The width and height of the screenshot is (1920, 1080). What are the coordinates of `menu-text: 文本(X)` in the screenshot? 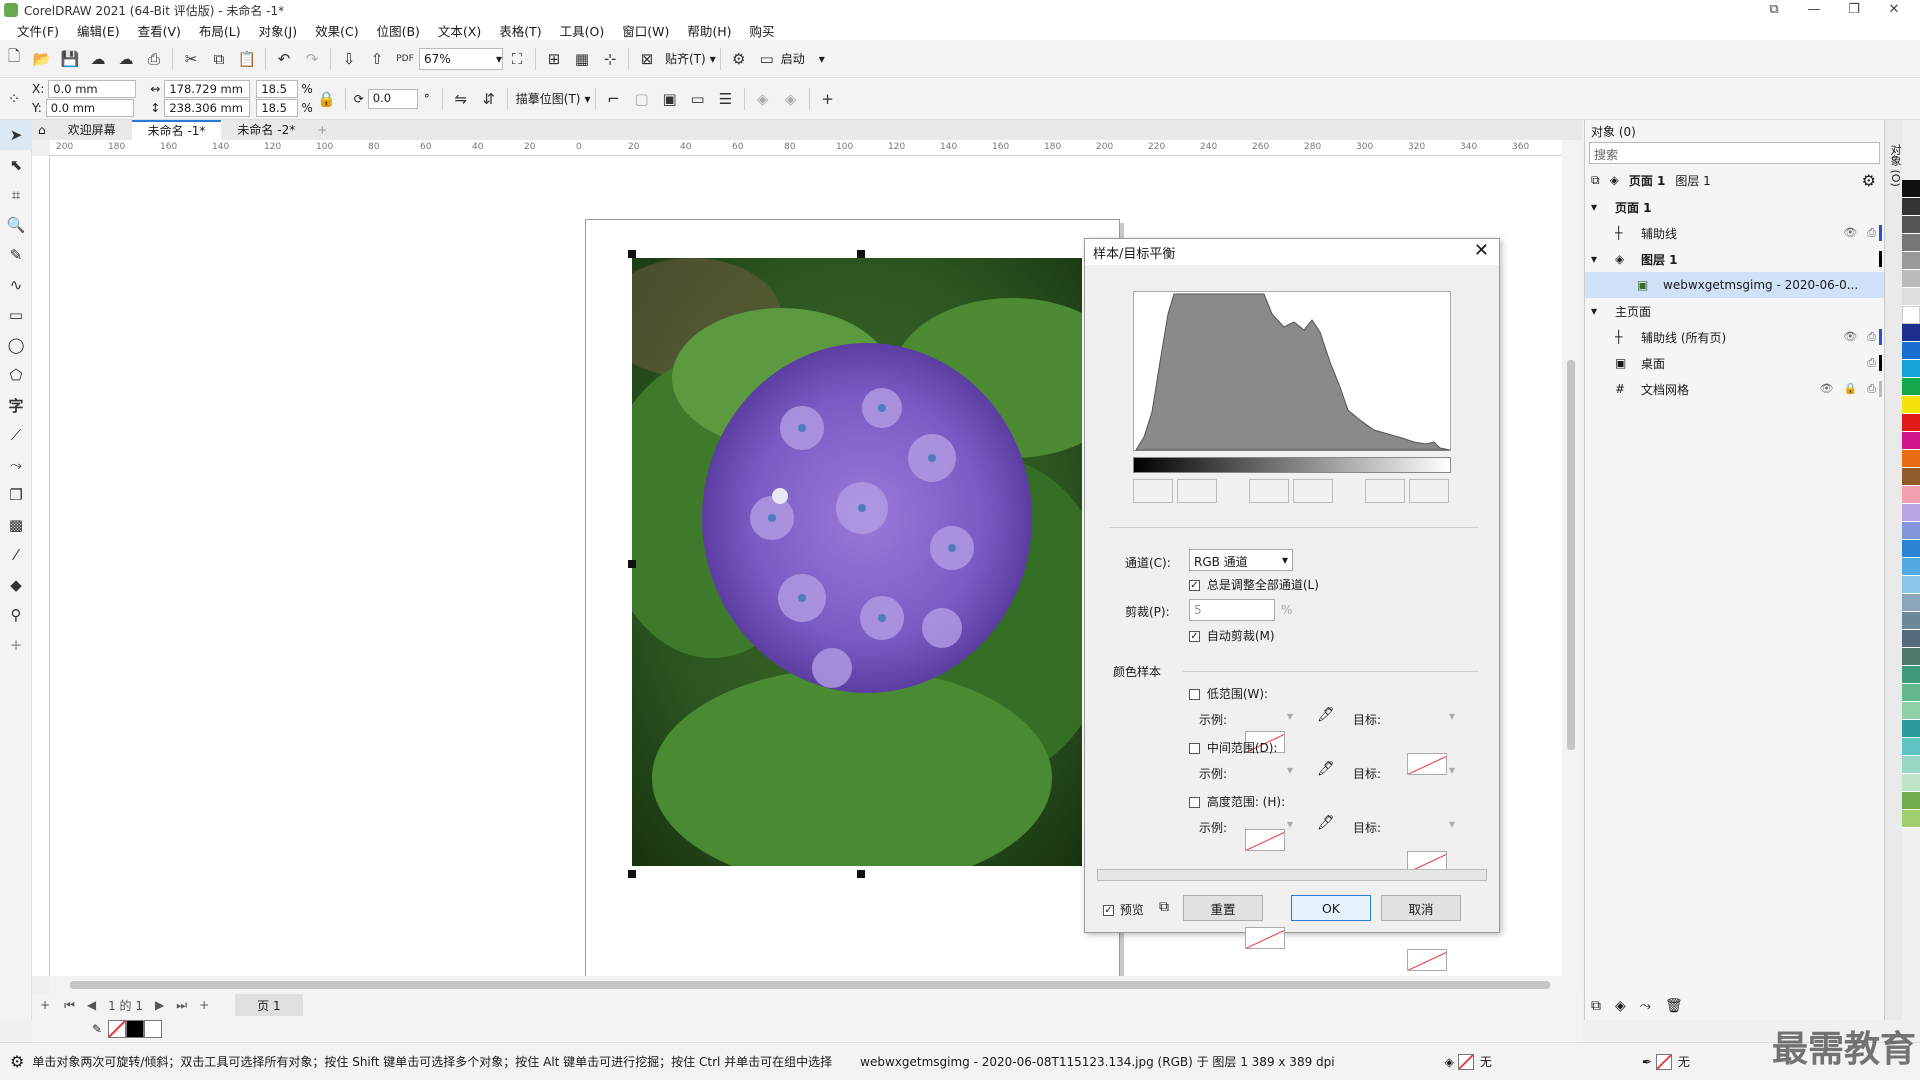 It's located at (459, 30).